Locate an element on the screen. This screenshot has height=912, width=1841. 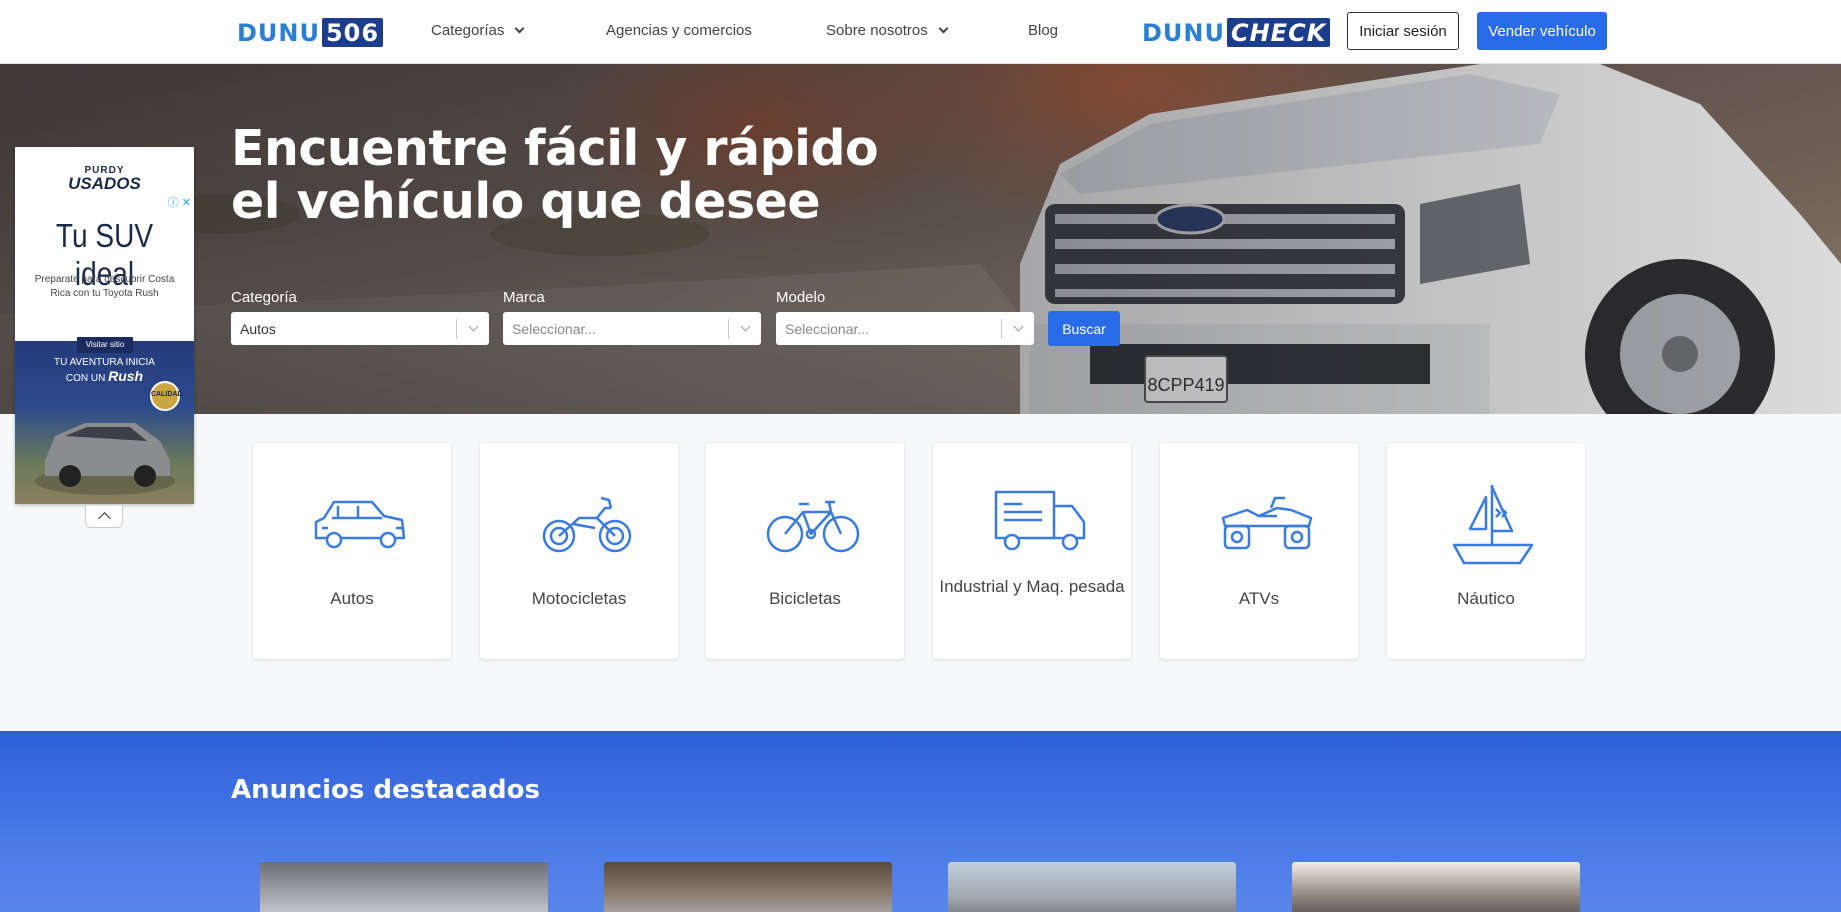
ad-badge: CALIDAD is located at coordinates (167, 394).